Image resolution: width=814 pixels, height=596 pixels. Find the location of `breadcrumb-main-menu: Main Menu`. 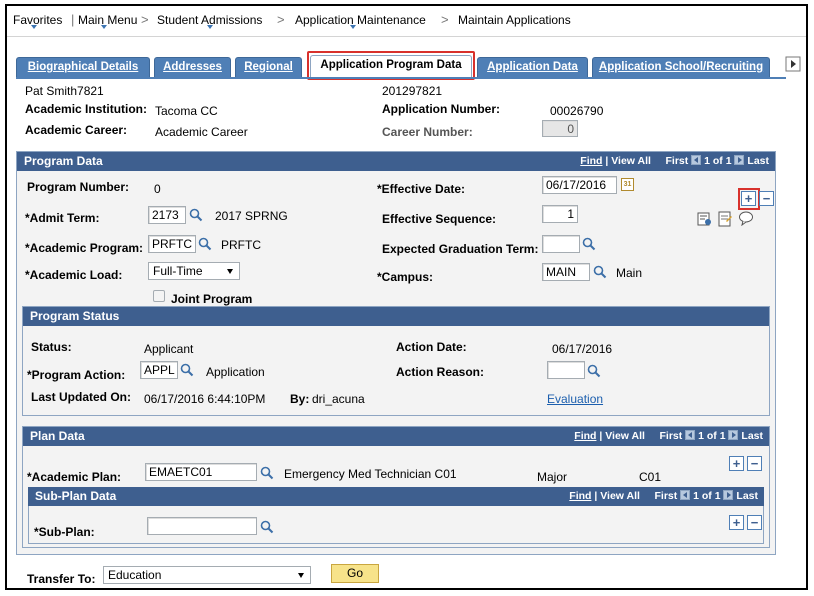

breadcrumb-main-menu: Main Menu is located at coordinates (107, 20).